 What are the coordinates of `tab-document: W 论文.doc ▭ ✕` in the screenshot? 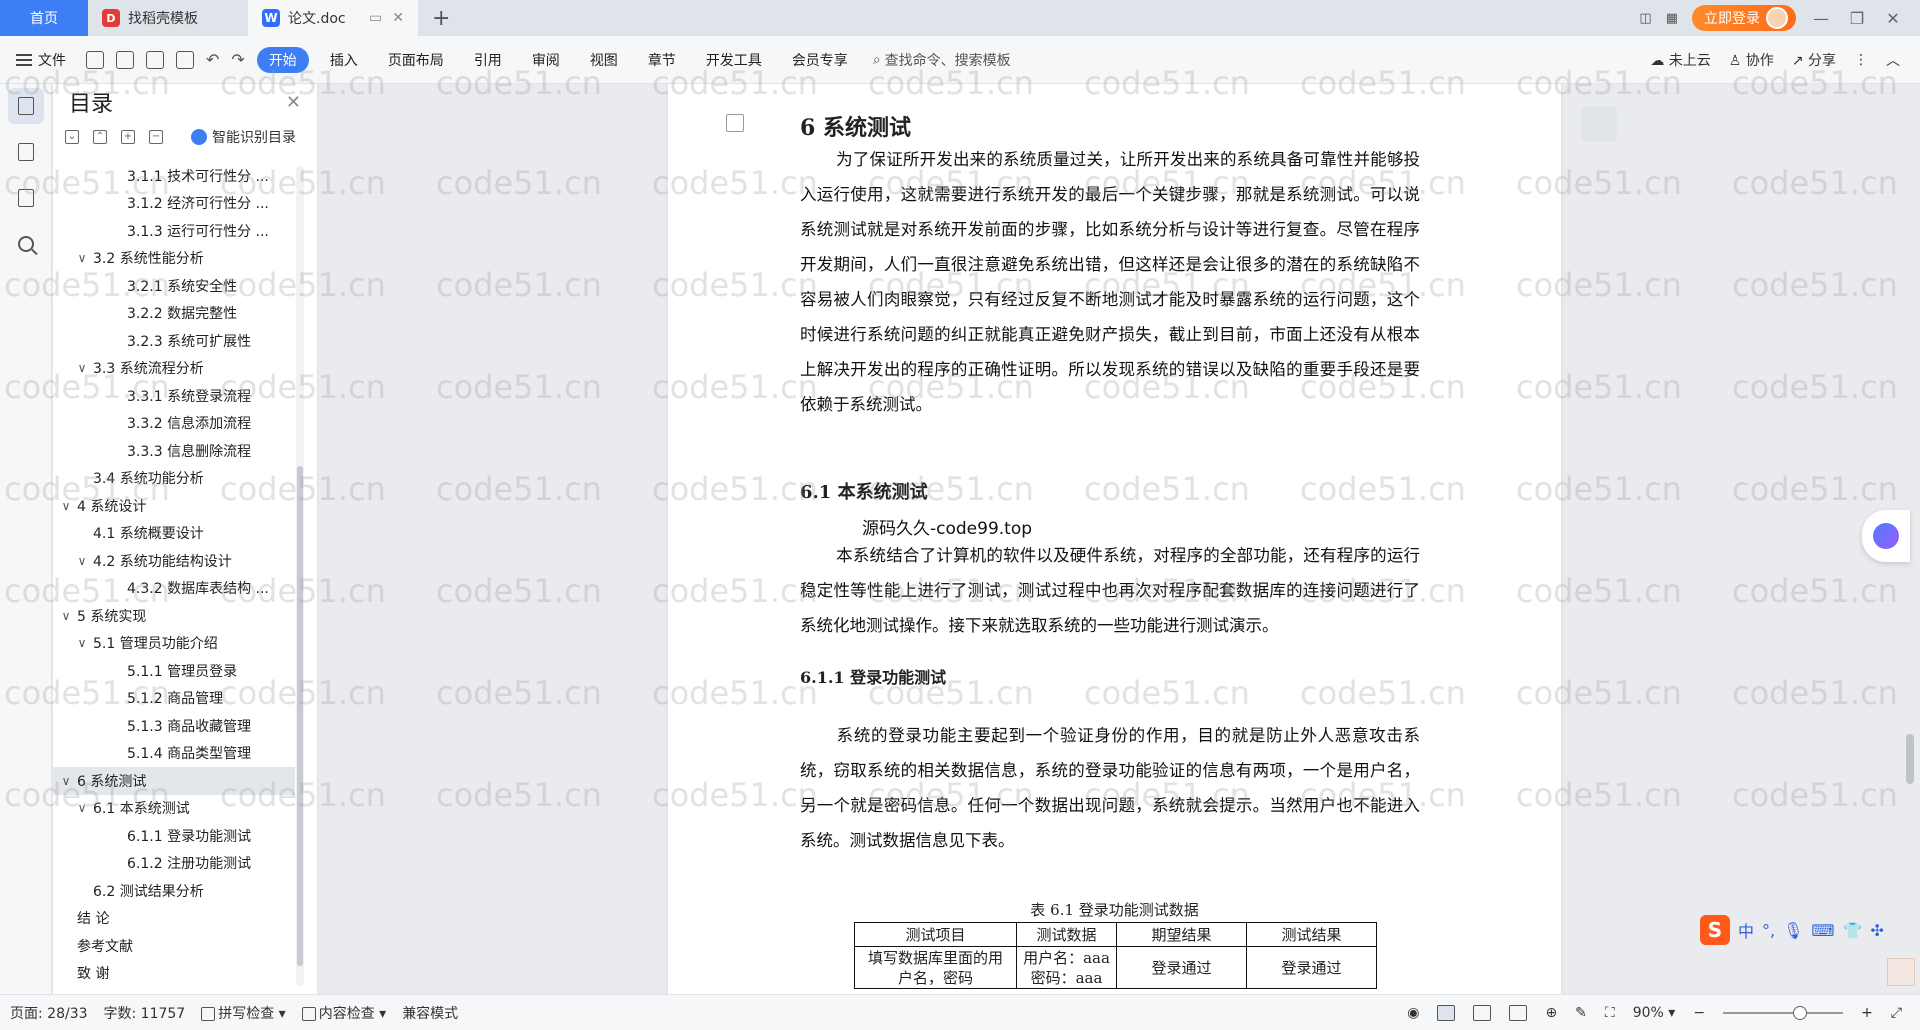 It's located at (333, 18).